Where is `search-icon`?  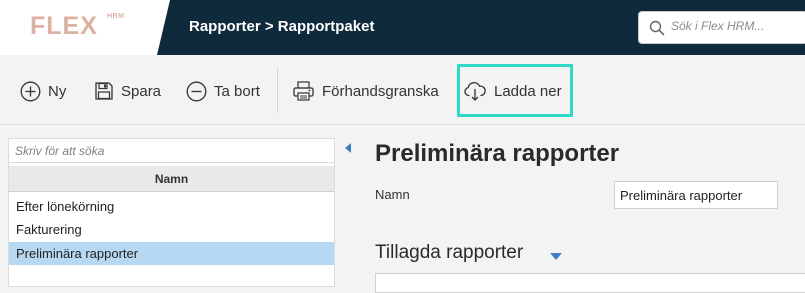 search-icon is located at coordinates (657, 28).